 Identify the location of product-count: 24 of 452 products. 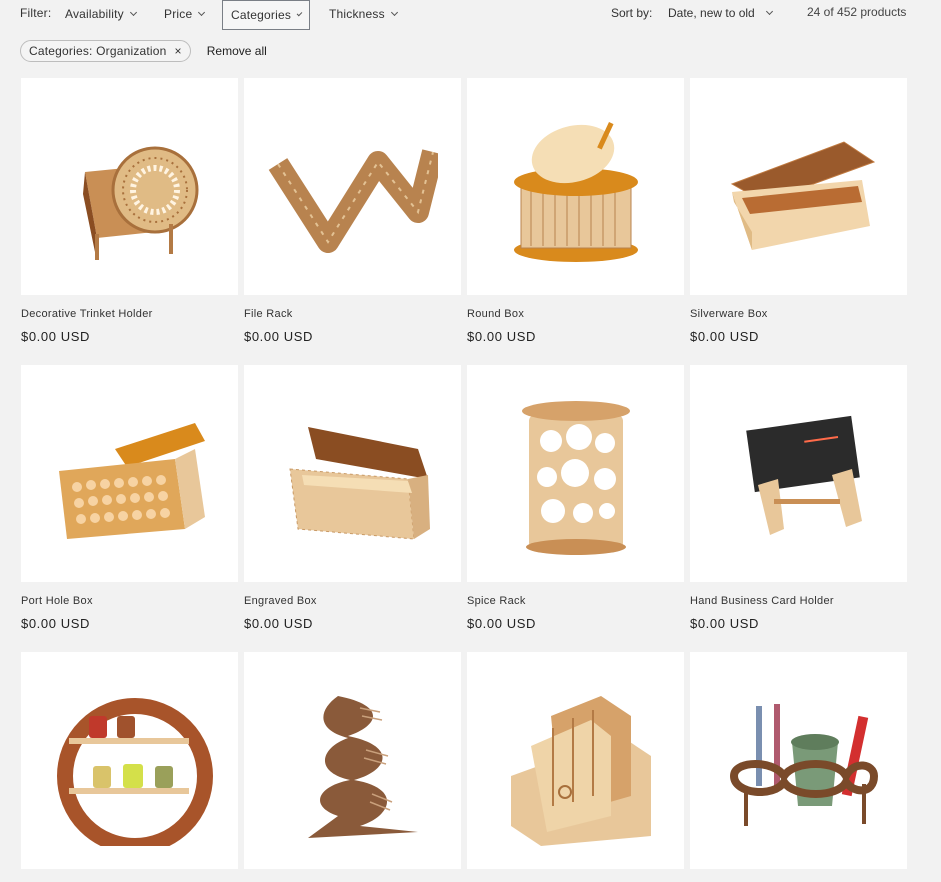
(857, 12).